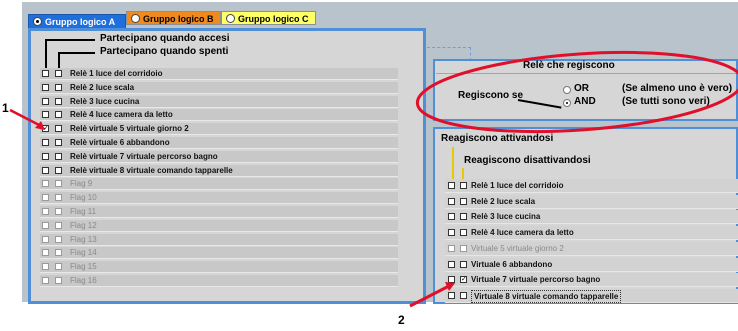 The height and width of the screenshot is (331, 738). I want to click on annotation-marker-2: 2, so click(401, 320).